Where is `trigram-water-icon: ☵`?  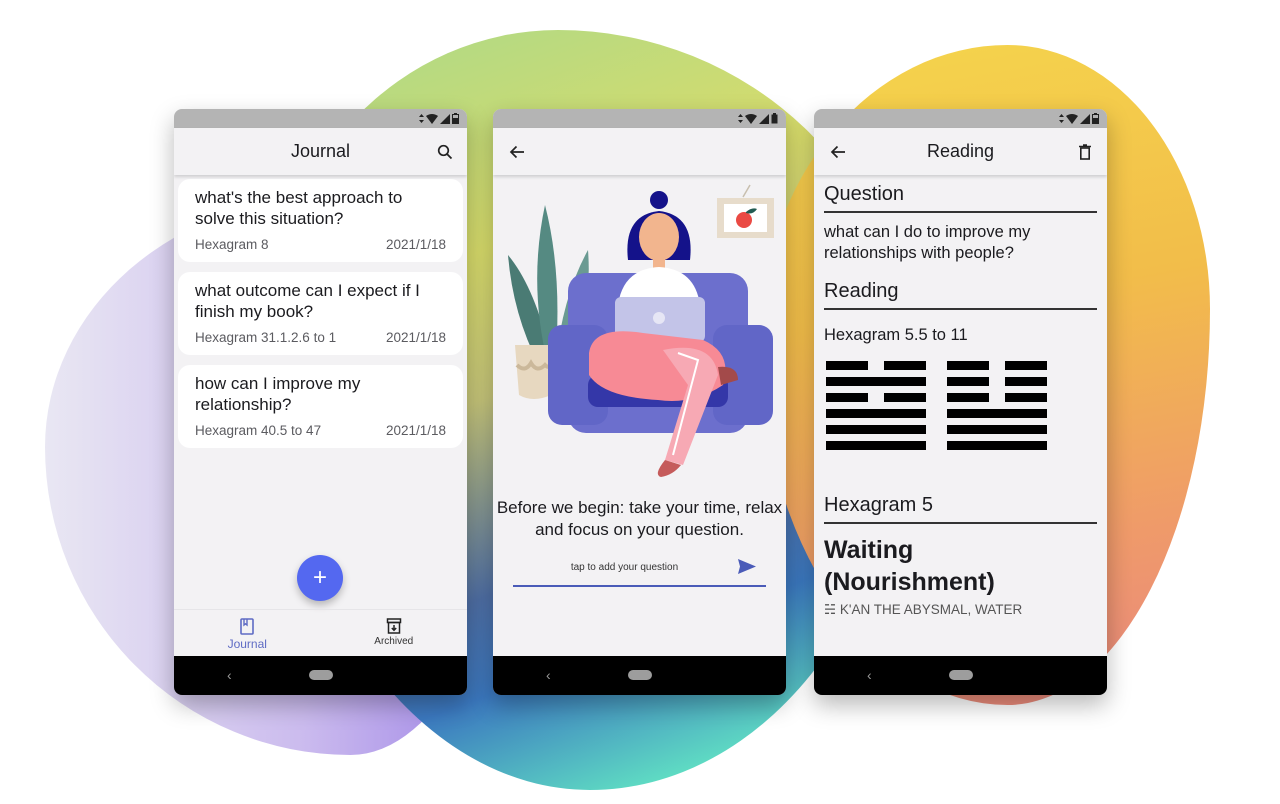
trigram-water-icon: ☵ is located at coordinates (830, 609).